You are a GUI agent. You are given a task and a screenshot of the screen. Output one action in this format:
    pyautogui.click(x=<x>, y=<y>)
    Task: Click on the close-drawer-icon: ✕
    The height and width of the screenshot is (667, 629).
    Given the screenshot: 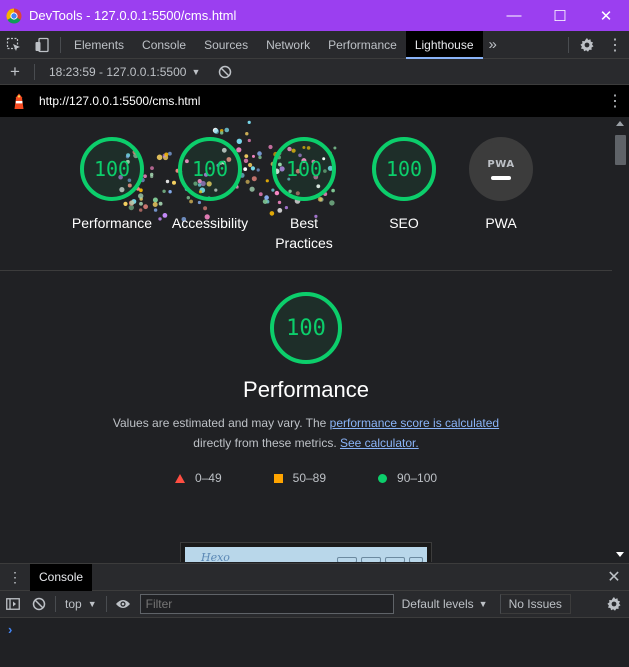 What is the action you would take?
    pyautogui.click(x=614, y=577)
    